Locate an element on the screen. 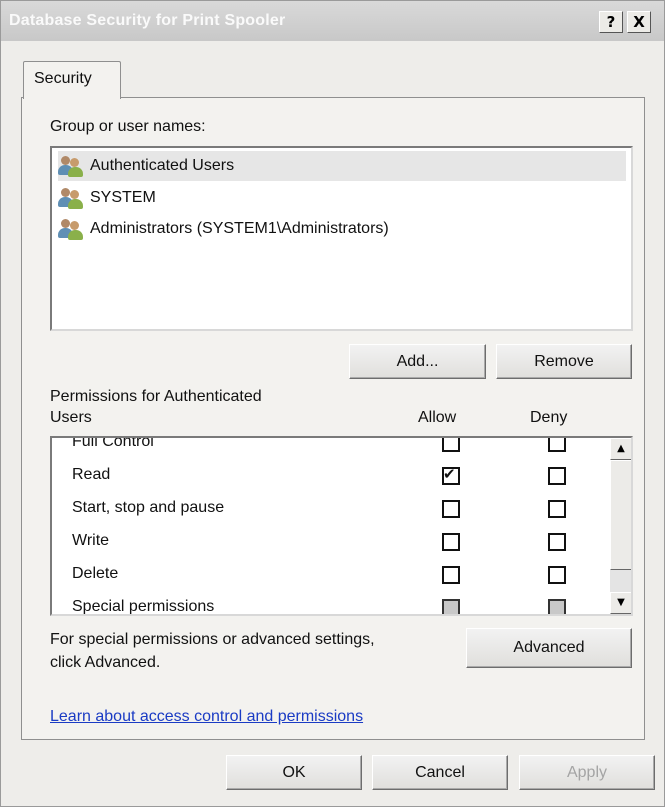 The width and height of the screenshot is (665, 807). permission-row-delete: Delete is located at coordinates (332, 574).